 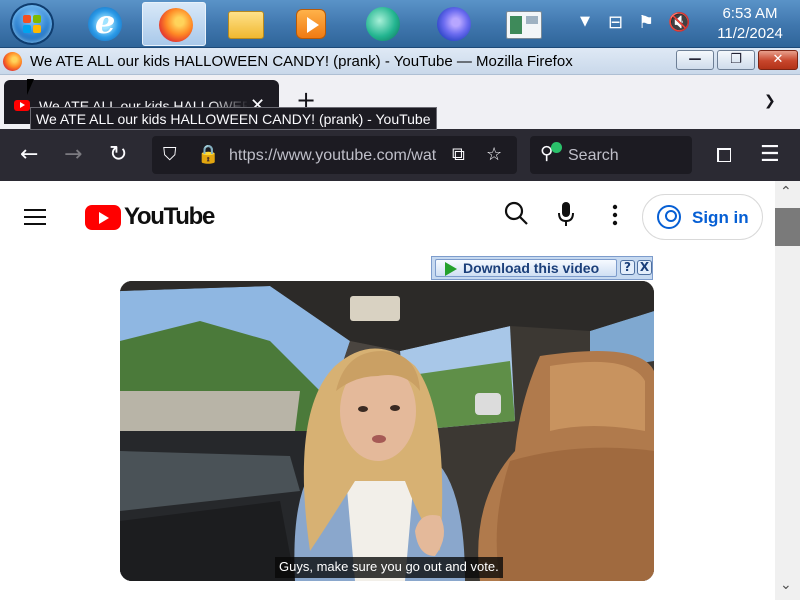 I want to click on taskbar-media-player, so click(x=310, y=24).